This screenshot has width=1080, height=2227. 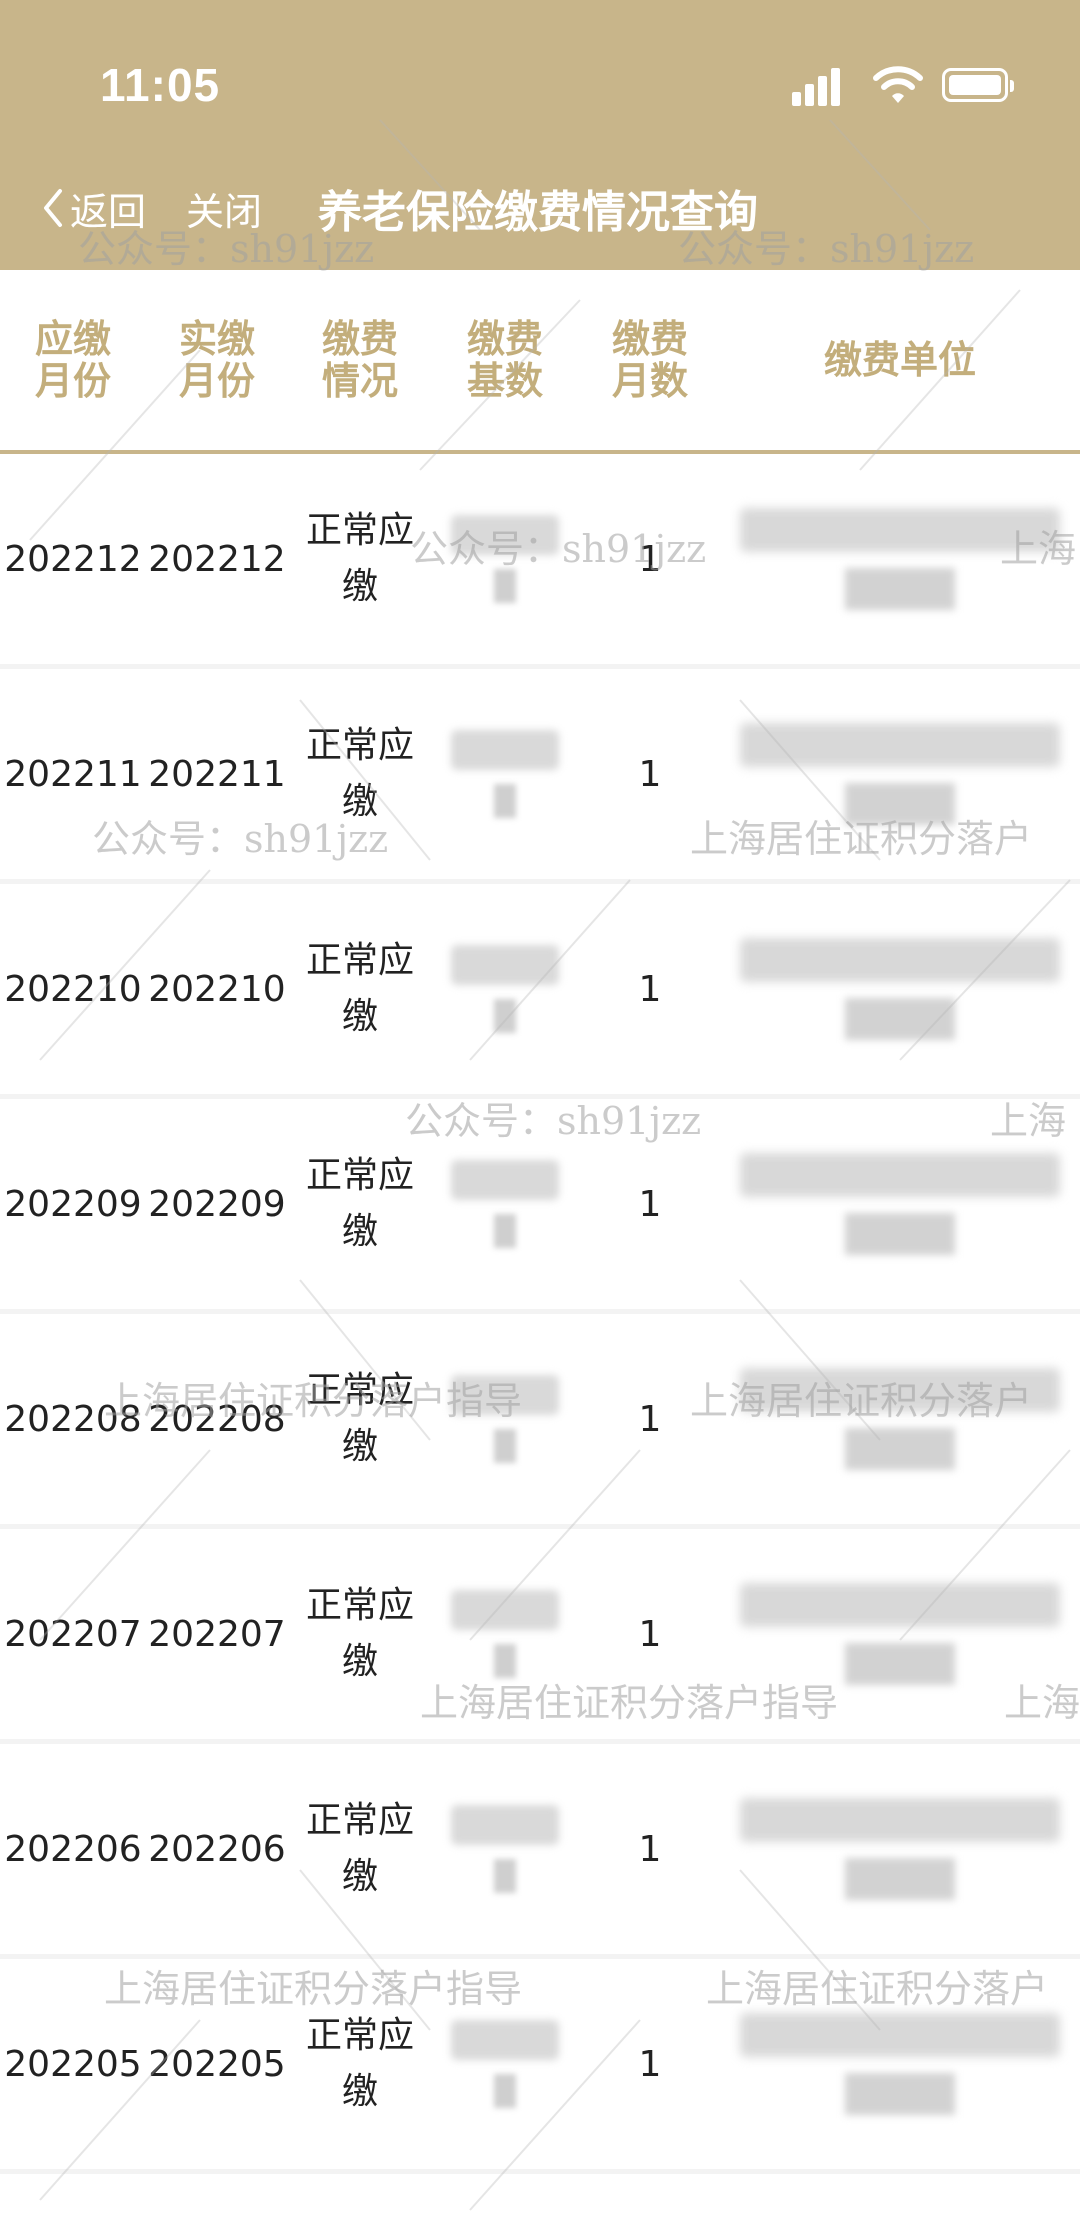 I want to click on page-title: 养老保险缴费情况查询, so click(x=538, y=212).